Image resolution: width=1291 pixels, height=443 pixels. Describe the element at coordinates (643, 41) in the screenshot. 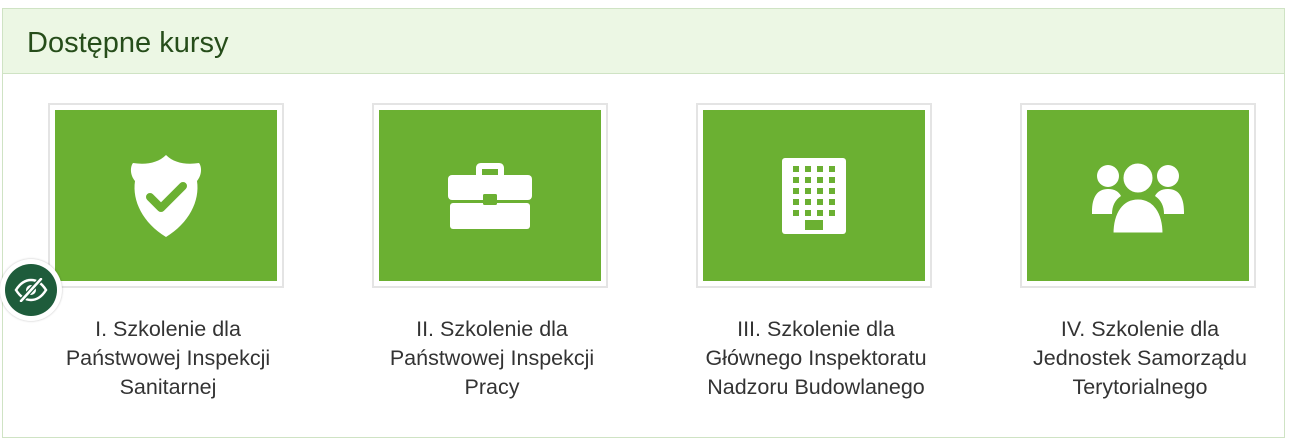

I see `panel-header: Dostępne kursy` at that location.